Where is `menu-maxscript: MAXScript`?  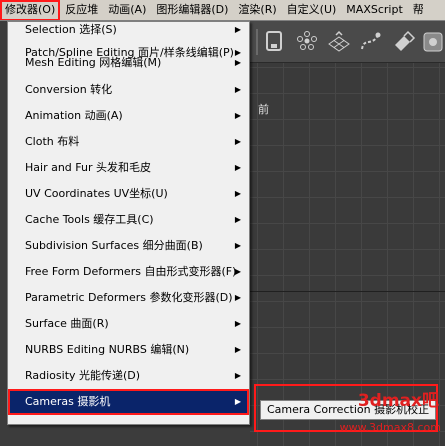
menu-maxscript: MAXScript is located at coordinates (374, 10).